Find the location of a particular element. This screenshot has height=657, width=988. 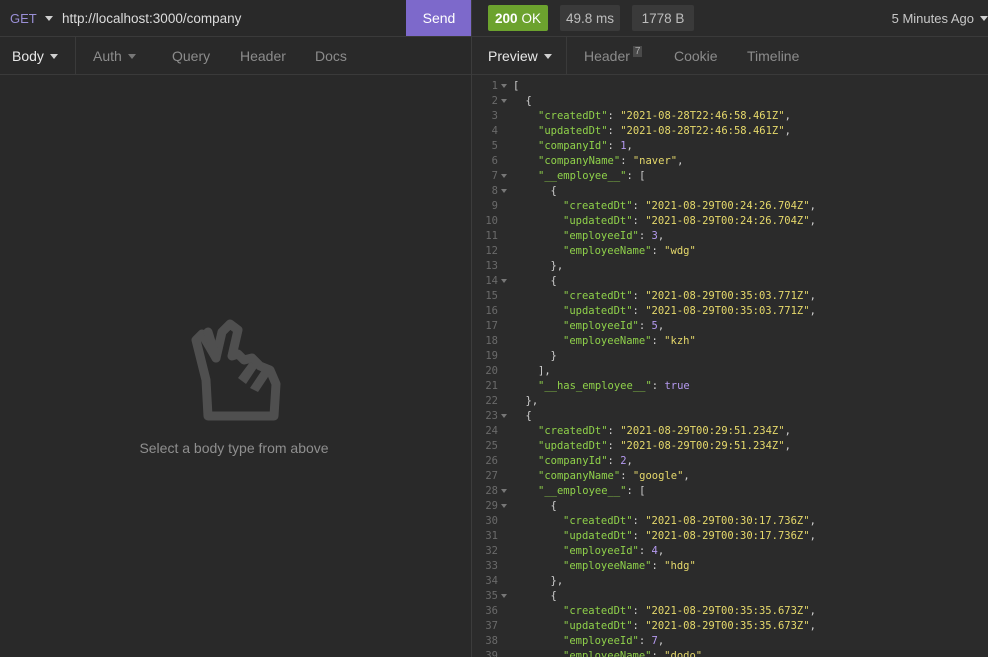

line-number: 22 is located at coordinates (491, 401).